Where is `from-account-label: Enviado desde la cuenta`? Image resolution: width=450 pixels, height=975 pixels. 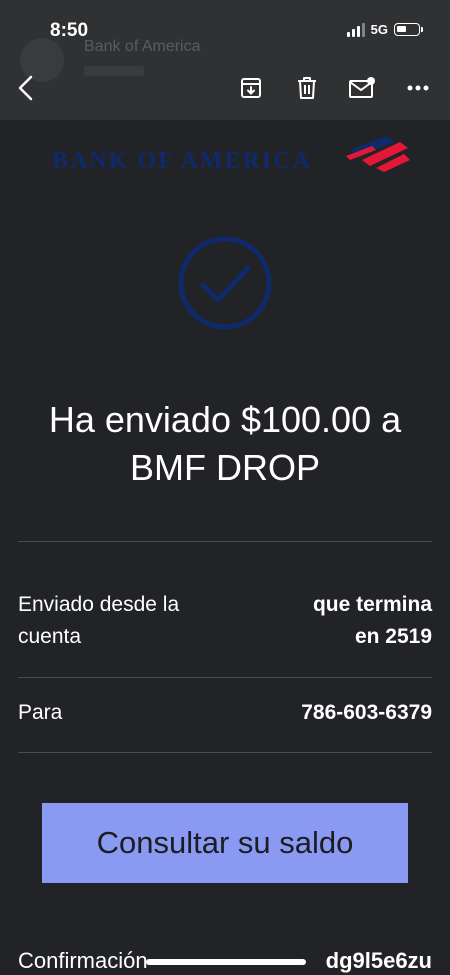
from-account-label: Enviado desde la cuenta is located at coordinates (98, 621).